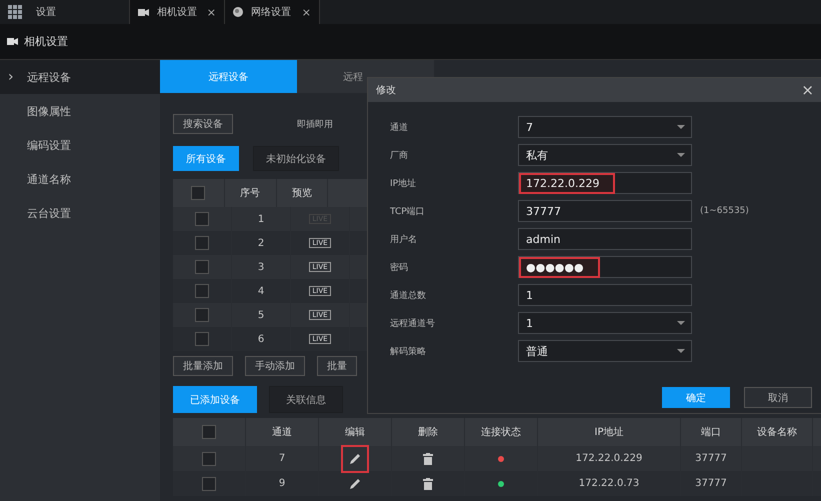 Image resolution: width=821 pixels, height=501 pixels. What do you see at coordinates (337, 366) in the screenshot?
I see `add-button: 批量` at bounding box center [337, 366].